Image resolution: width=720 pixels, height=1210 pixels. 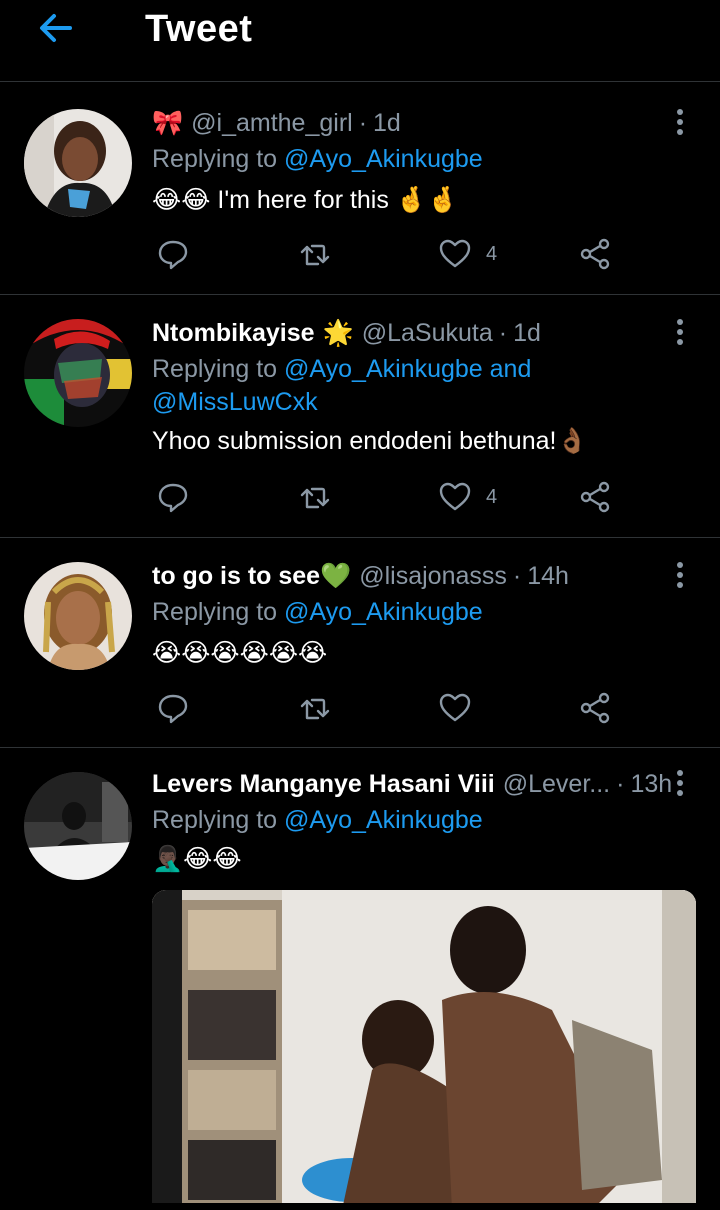 What do you see at coordinates (360, 41) in the screenshot?
I see `top-bar: Tweet` at bounding box center [360, 41].